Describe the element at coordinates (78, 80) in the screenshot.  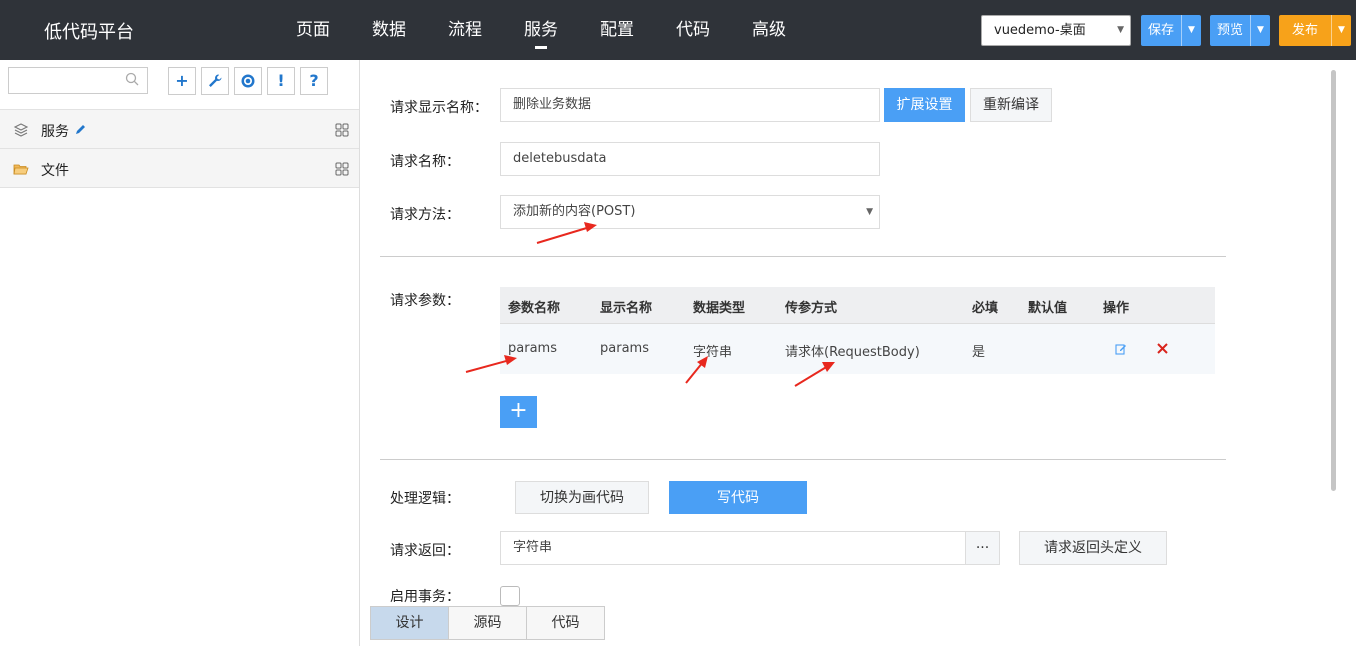
I see `sidebar-search` at that location.